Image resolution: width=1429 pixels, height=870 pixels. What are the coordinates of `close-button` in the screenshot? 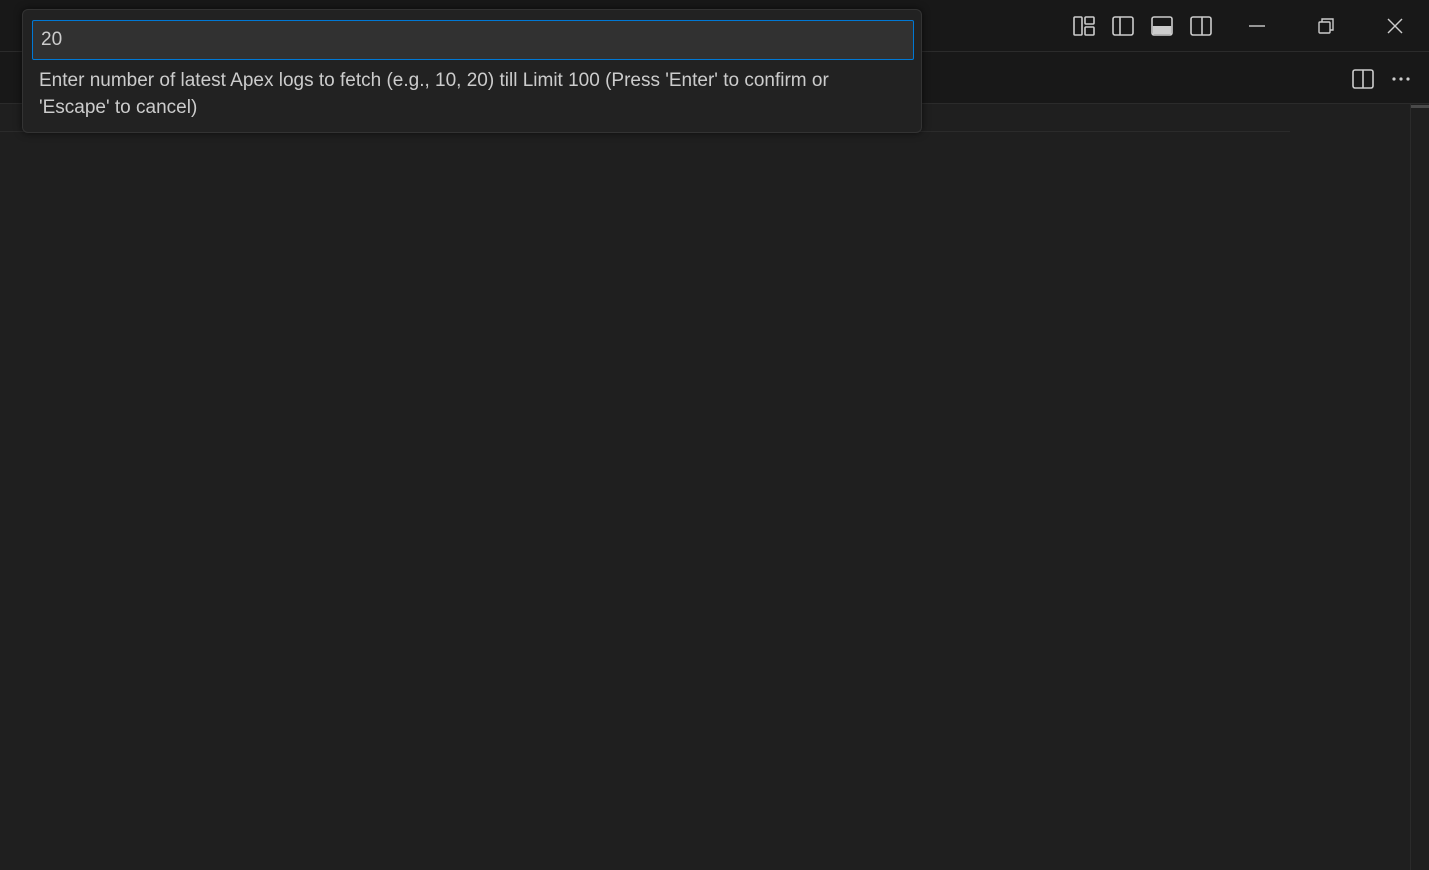 It's located at (1394, 26).